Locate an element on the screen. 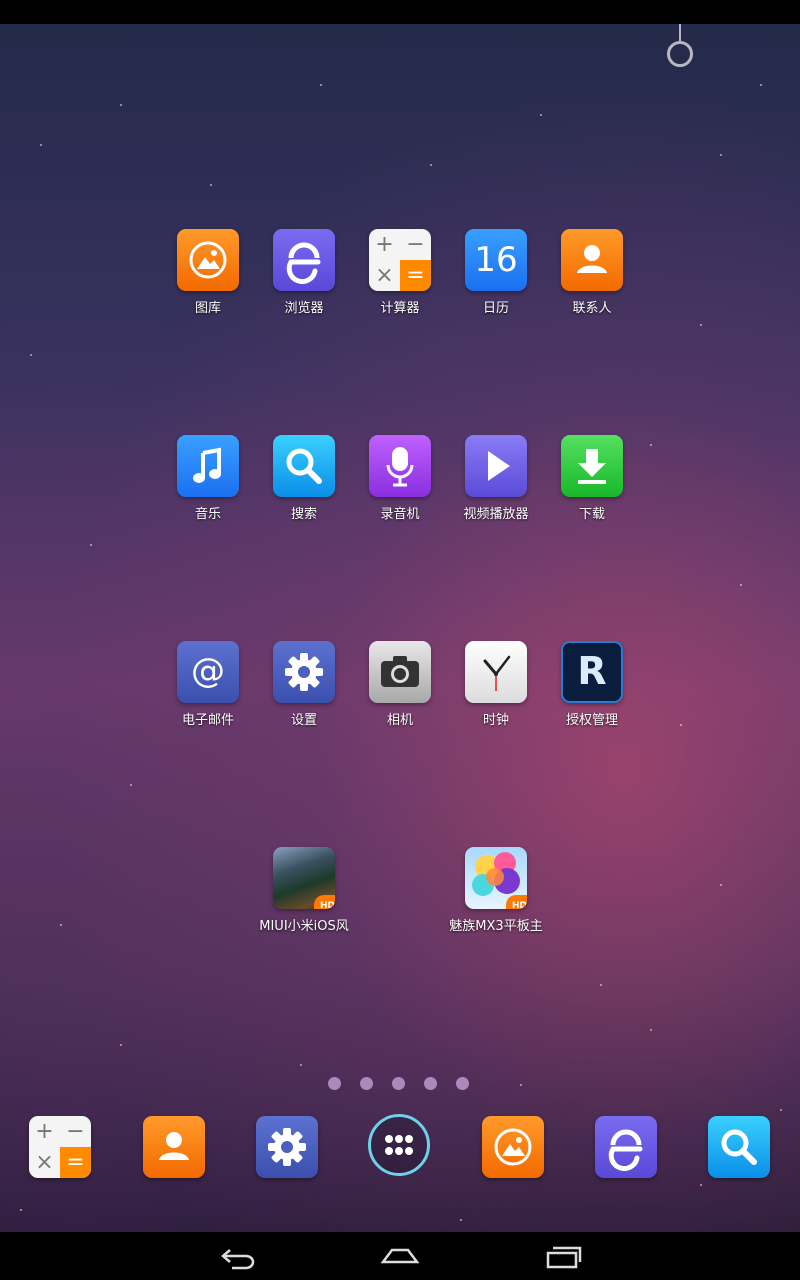 This screenshot has width=800, height=1280. app-label: MIUI小米iOS风 is located at coordinates (304, 926).